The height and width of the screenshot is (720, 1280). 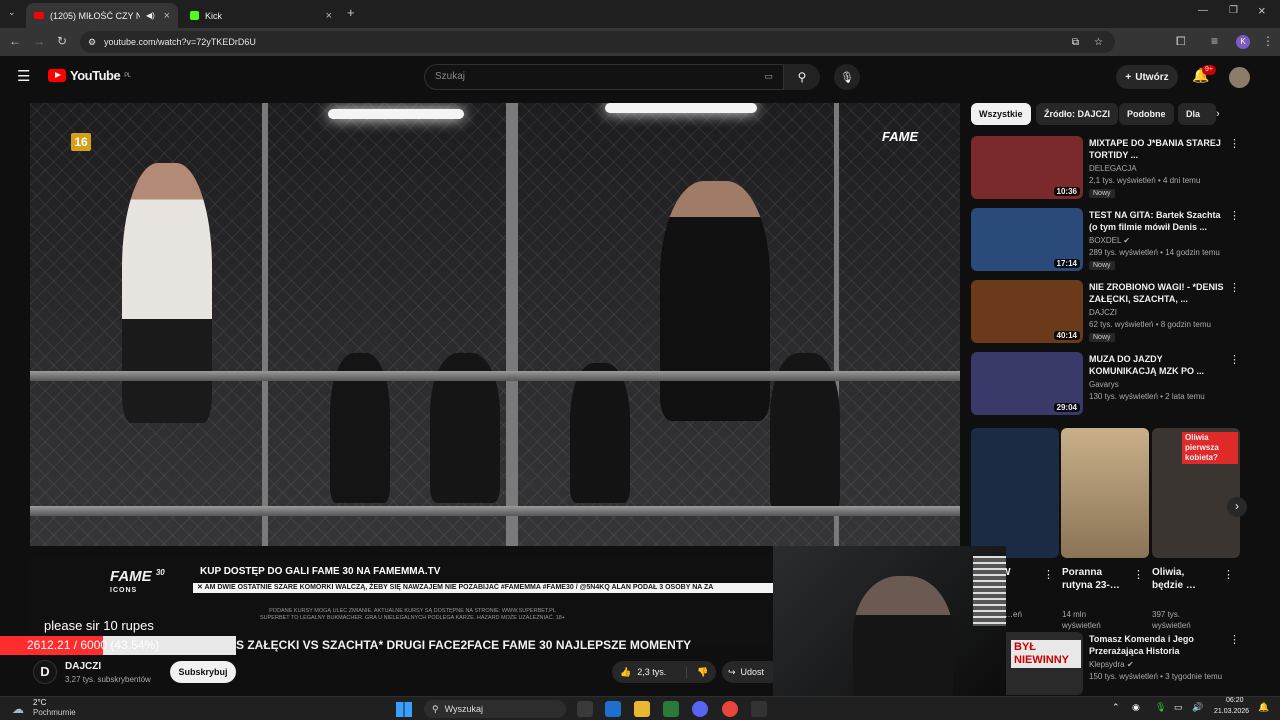 I want to click on subscribe-button: Subskrybuj, so click(x=203, y=672).